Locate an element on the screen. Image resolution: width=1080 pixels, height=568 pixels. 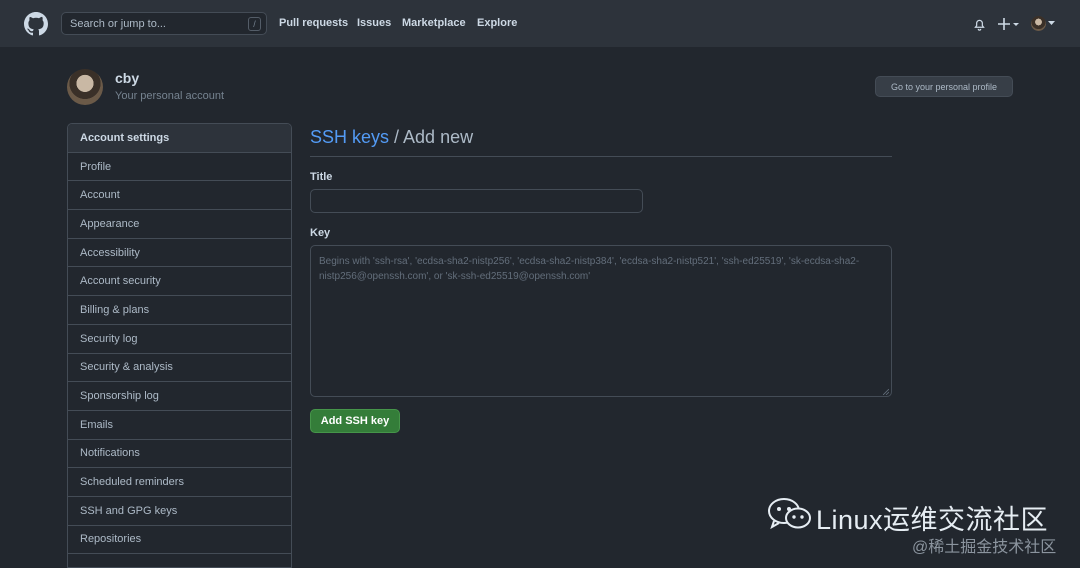
sidebar-item-profile: Profile is located at coordinates (179, 167).